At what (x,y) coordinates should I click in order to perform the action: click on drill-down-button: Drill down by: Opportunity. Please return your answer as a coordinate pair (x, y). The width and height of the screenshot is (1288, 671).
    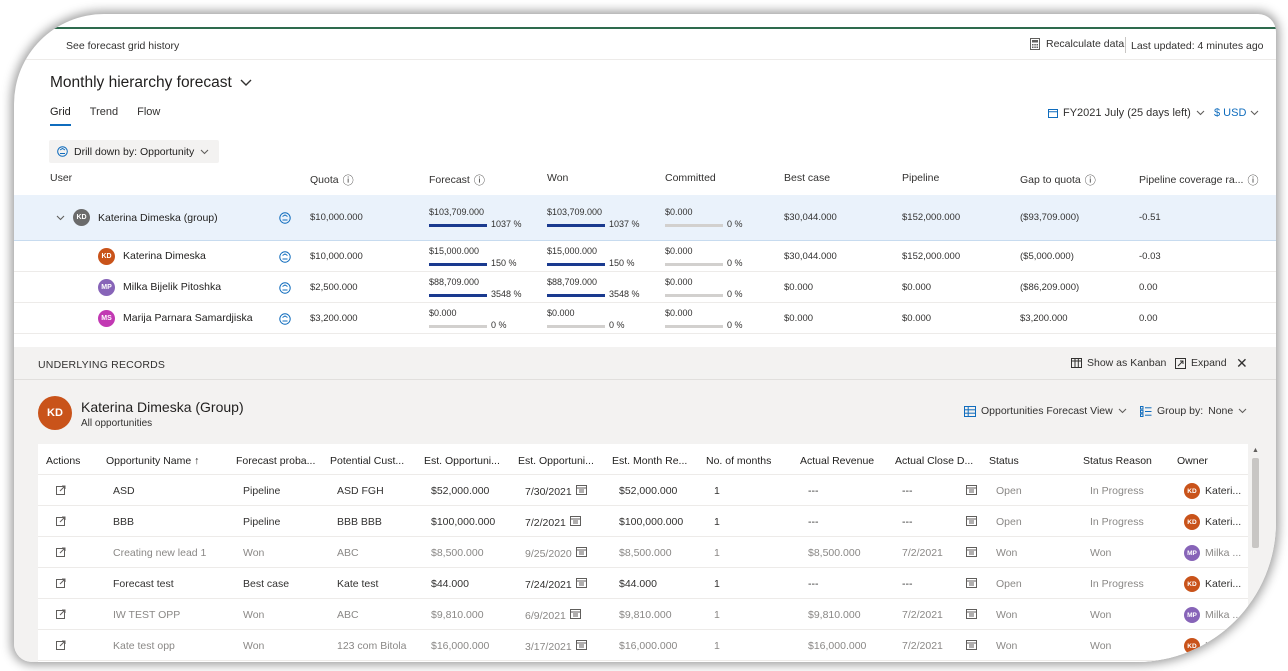
    Looking at the image, I should click on (134, 151).